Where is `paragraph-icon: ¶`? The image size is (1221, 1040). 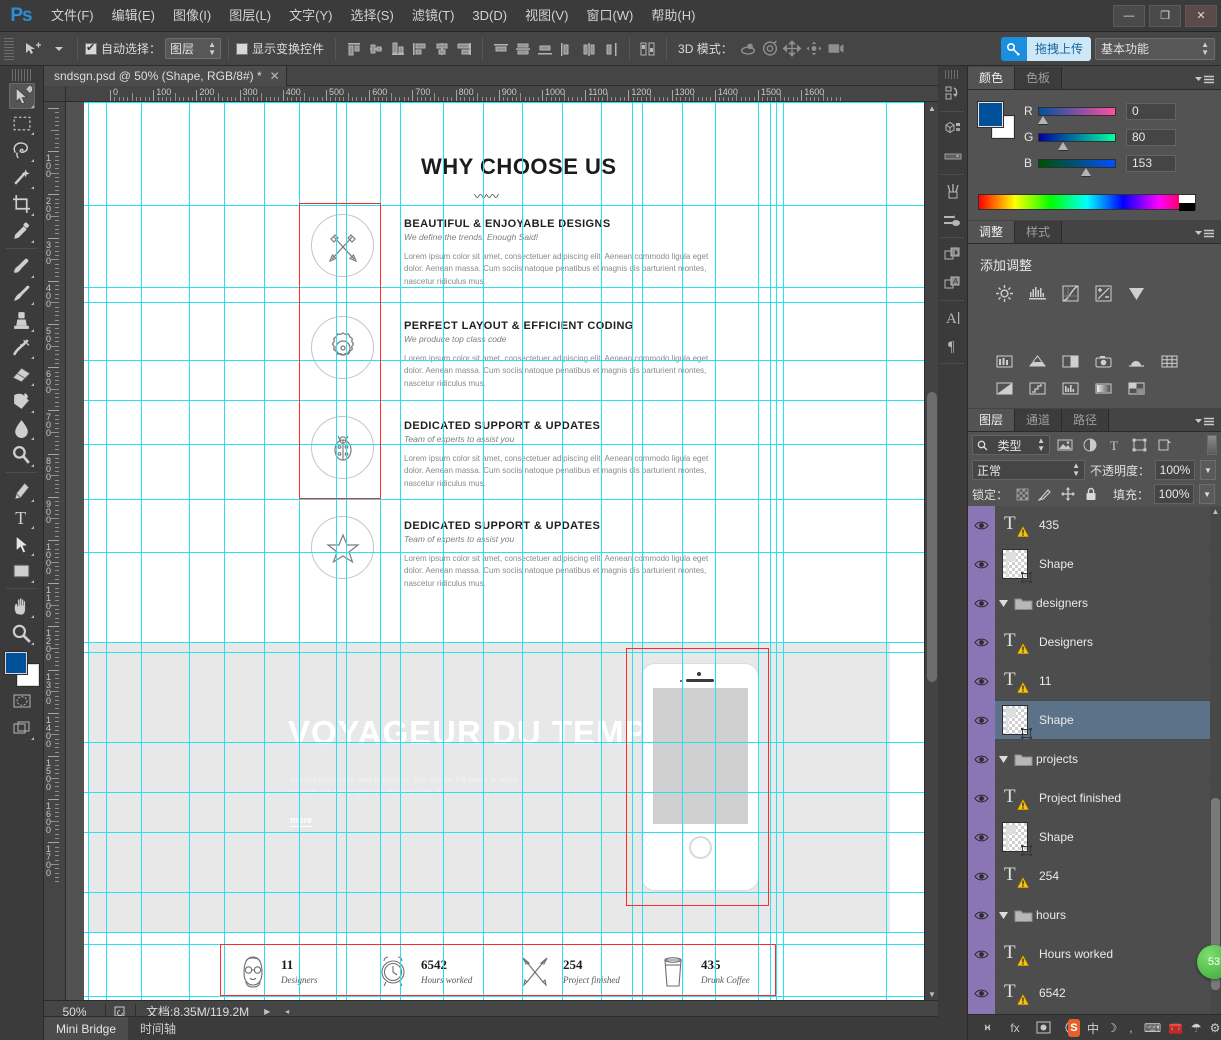
paragraph-icon: ¶ is located at coordinates (953, 346).